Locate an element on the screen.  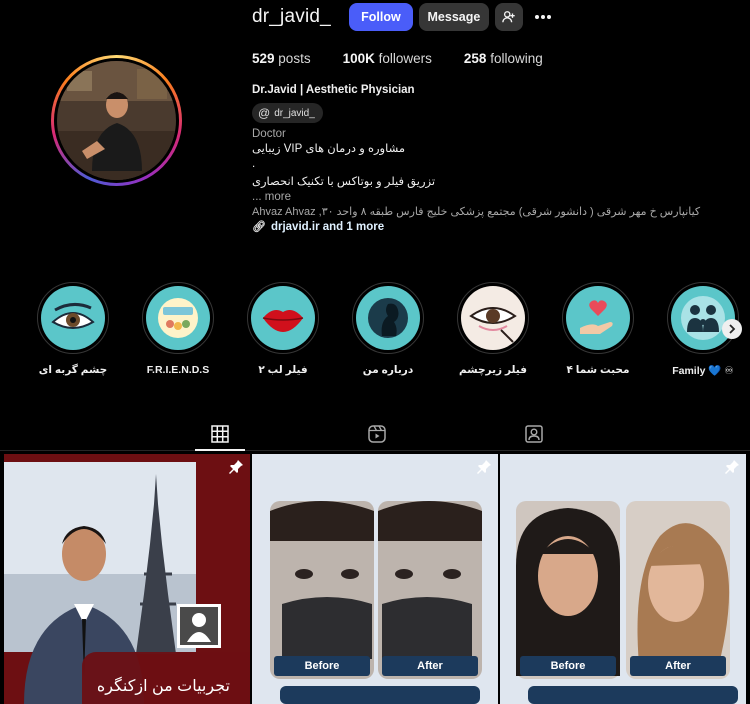
highlights-next-button is located at coordinates (732, 329).